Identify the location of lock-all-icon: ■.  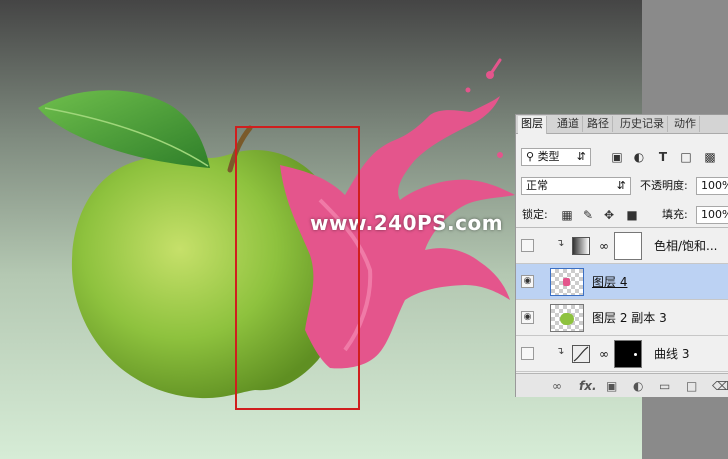
(632, 215).